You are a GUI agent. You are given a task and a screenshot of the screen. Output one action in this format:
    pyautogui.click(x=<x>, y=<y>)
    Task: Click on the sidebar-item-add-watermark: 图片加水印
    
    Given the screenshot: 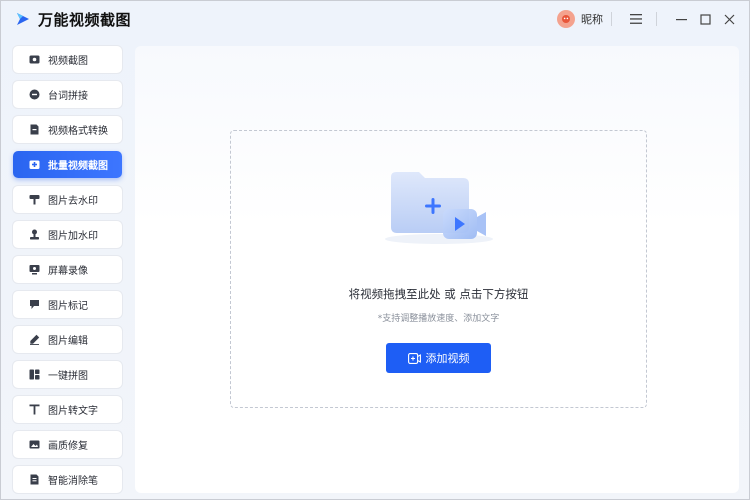 What is the action you would take?
    pyautogui.click(x=67, y=234)
    